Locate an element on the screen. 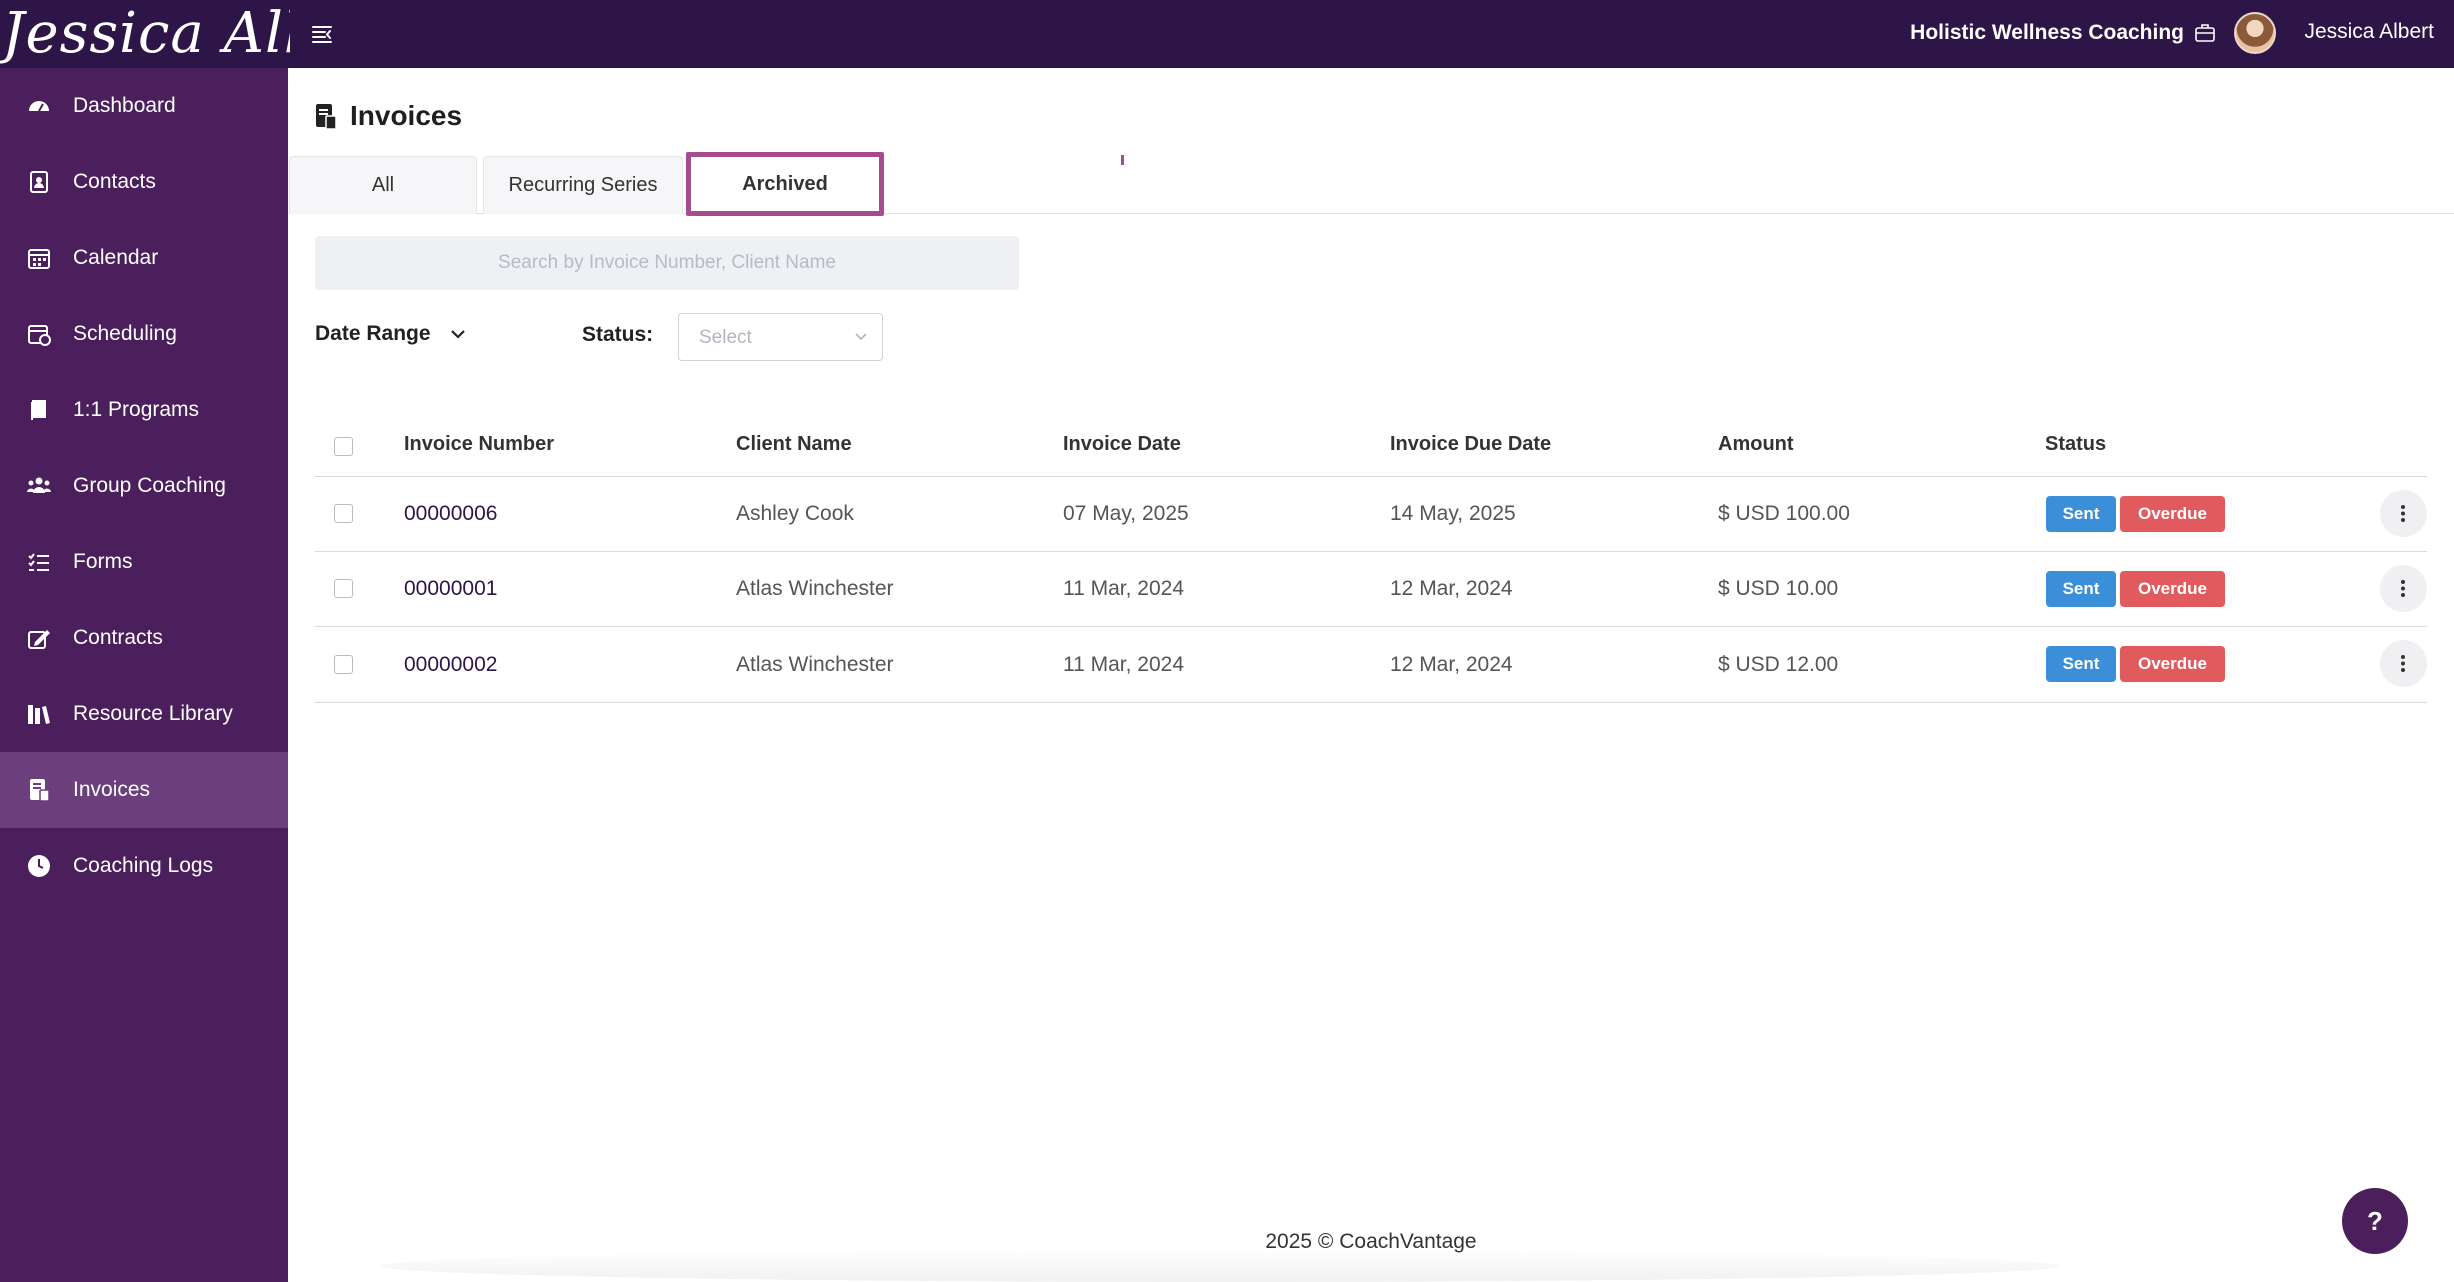 The width and height of the screenshot is (2454, 1282). status-select: Select is located at coordinates (780, 337).